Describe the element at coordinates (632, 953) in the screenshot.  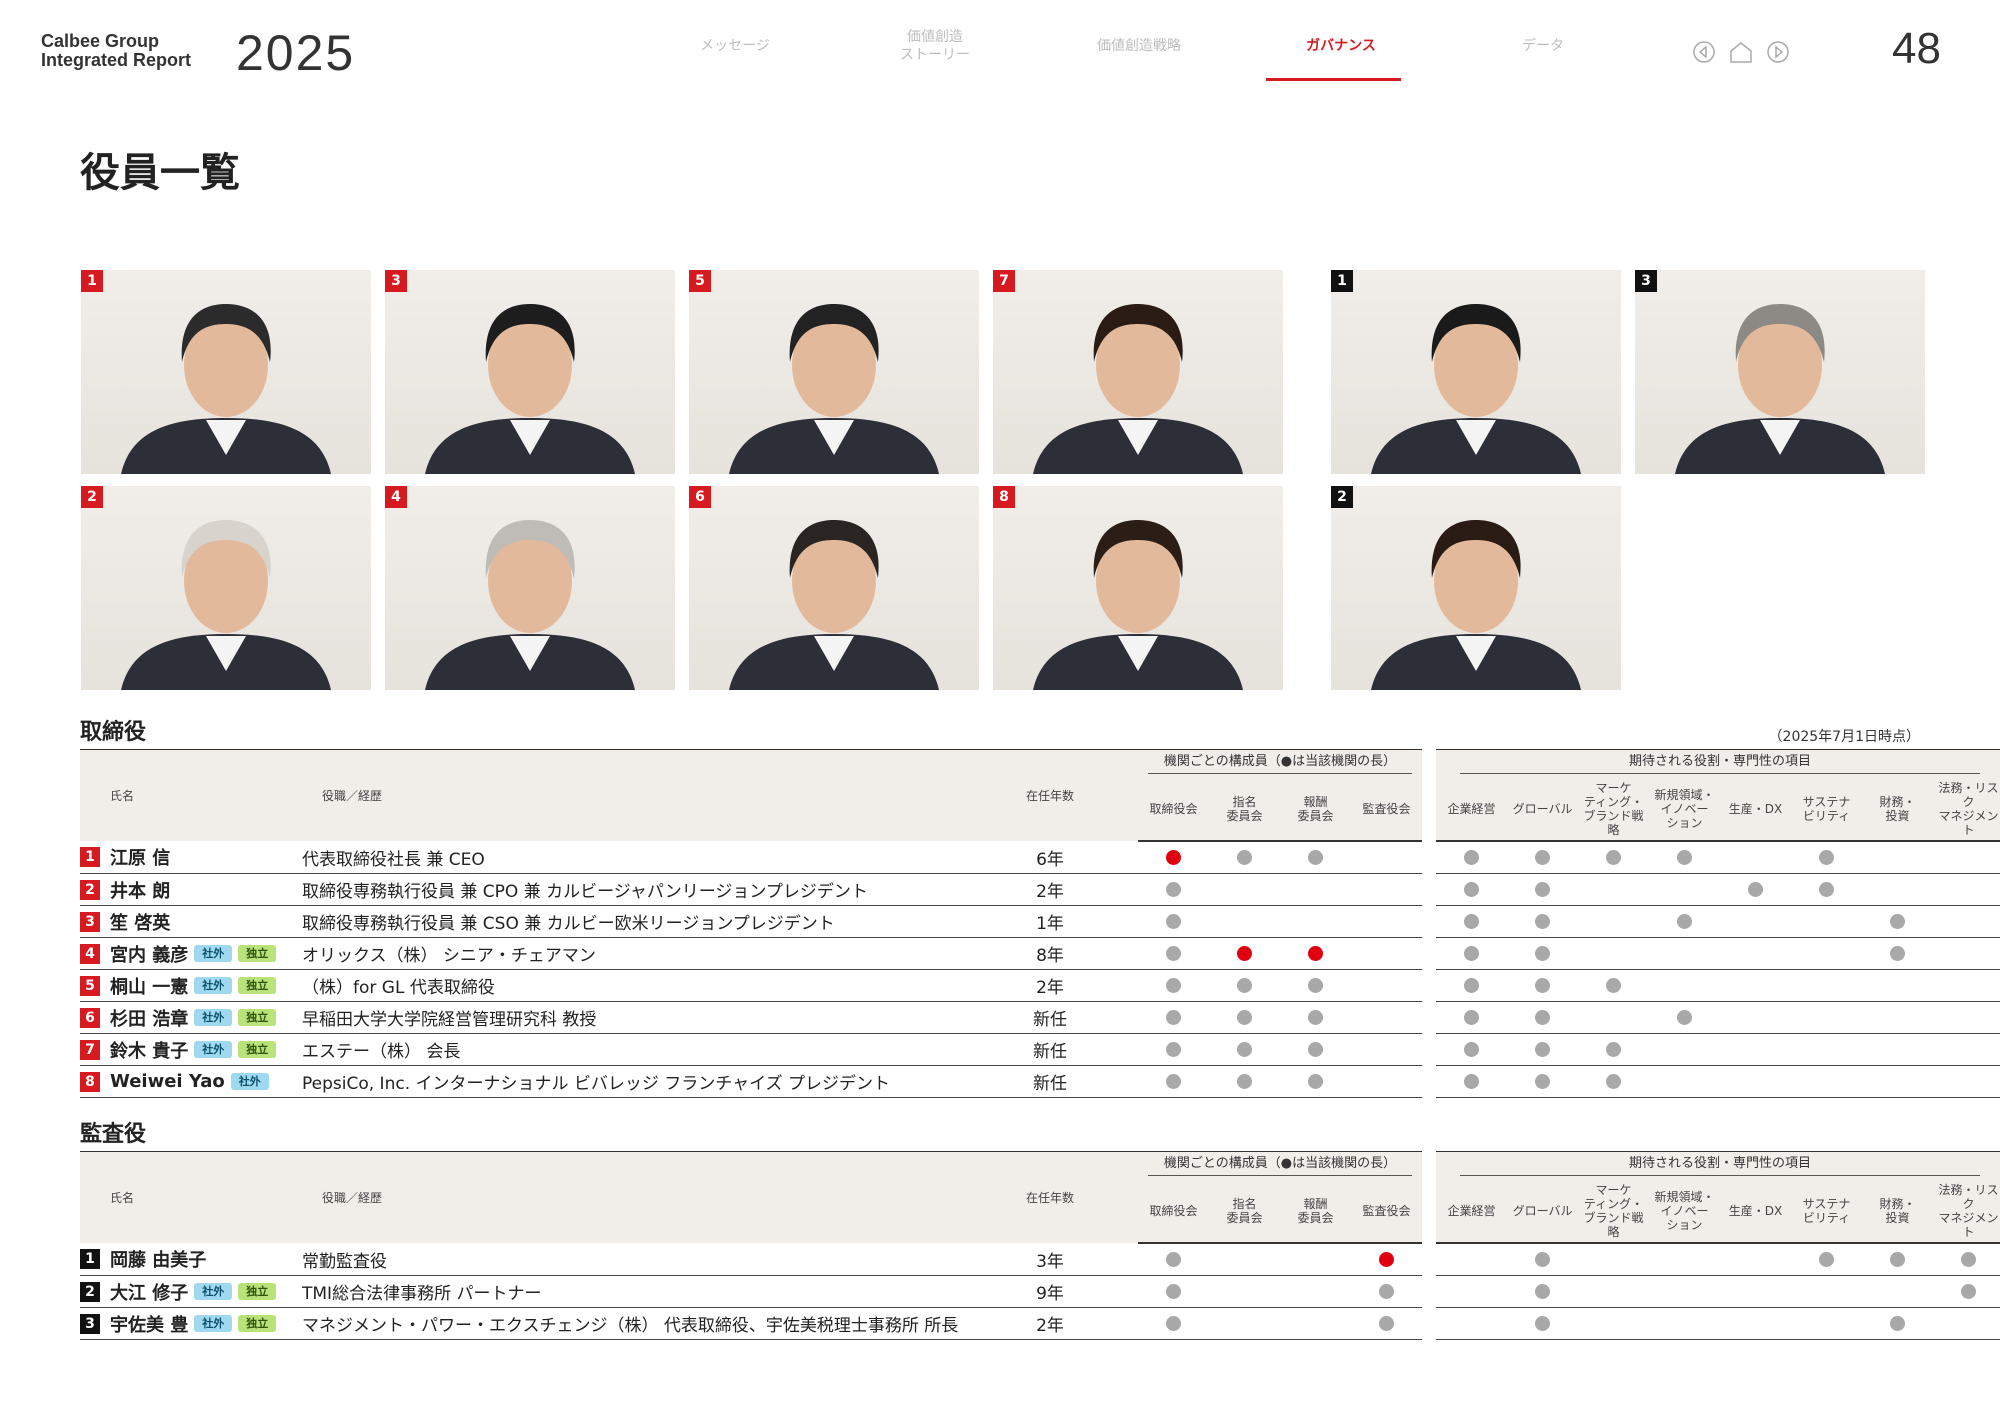
I see `role-cell: オリックス（株） シニア・チェアマン` at that location.